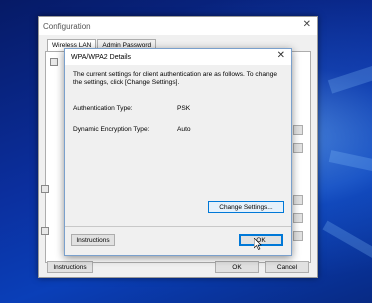 This screenshot has height=303, width=372. What do you see at coordinates (111, 129) in the screenshot?
I see `encryption-type-label: Dynamic Encryption Type:` at bounding box center [111, 129].